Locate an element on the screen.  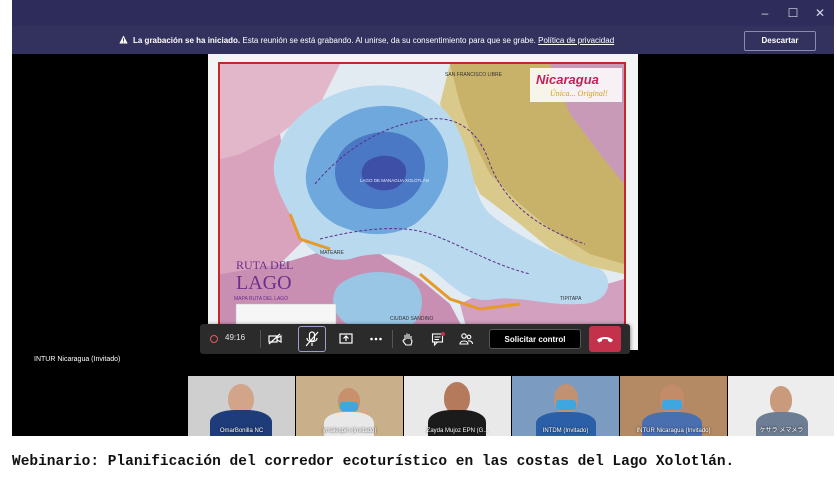
title-bar: – ☐ ✕ is located at coordinates (423, 13).